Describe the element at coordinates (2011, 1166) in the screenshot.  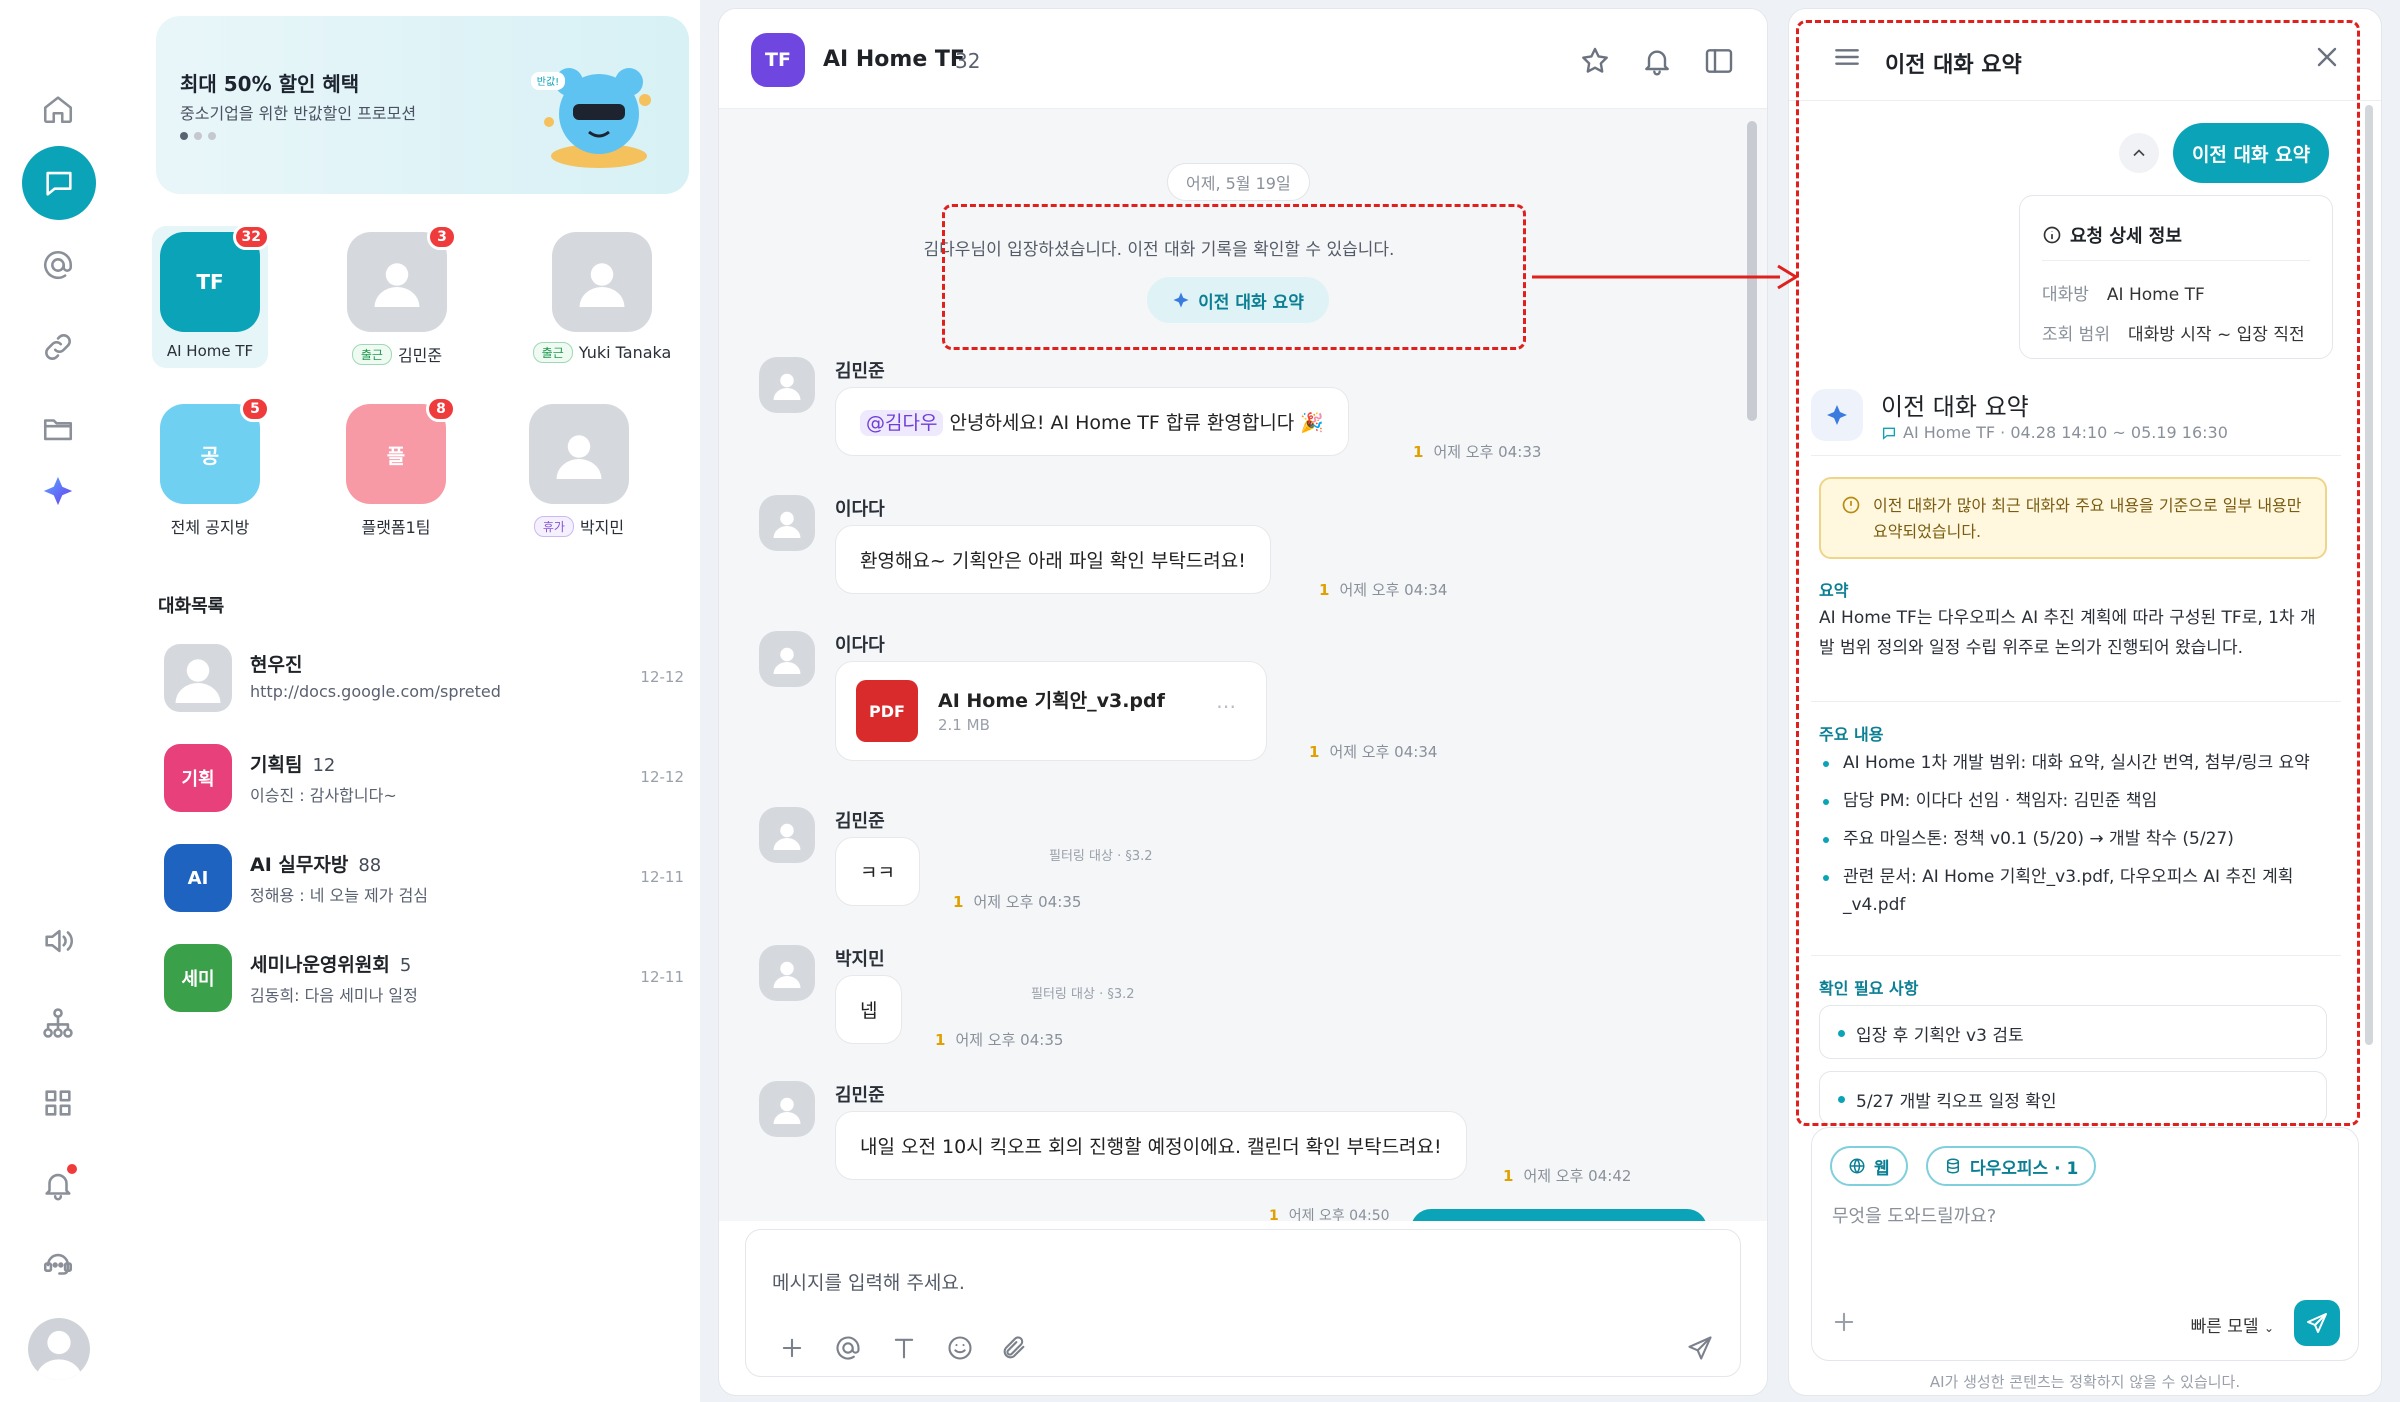
I see `daouoffice-source-chip: 다우오피스 · 1` at that location.